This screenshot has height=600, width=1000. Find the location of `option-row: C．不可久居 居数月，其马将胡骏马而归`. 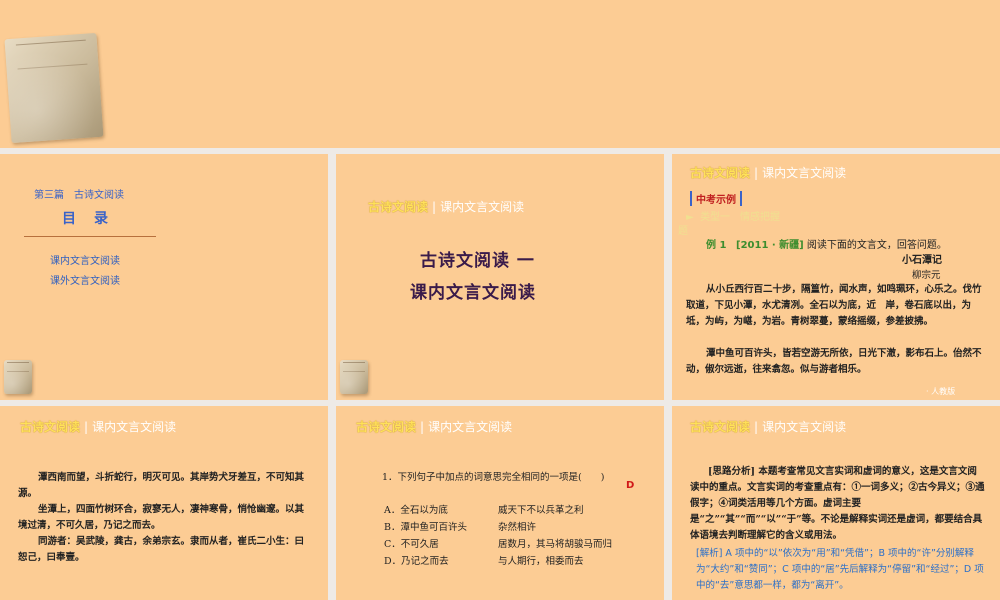

option-row: C．不可久居 居数月，其马将胡骏马而归 is located at coordinates (519, 544).